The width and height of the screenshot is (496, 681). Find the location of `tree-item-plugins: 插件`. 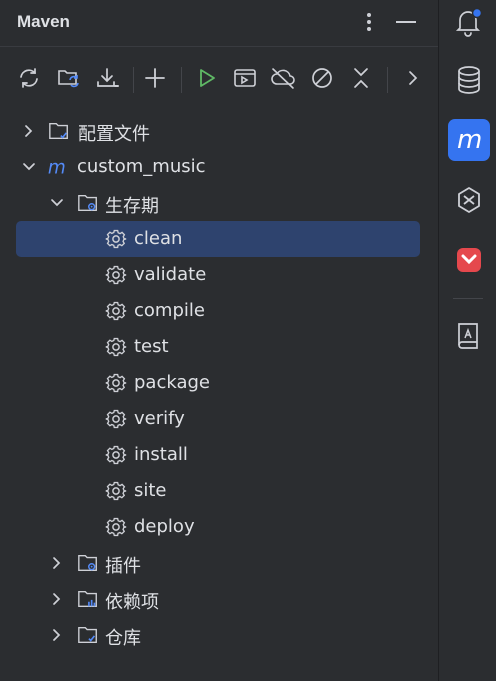

tree-item-plugins: 插件 is located at coordinates (218, 563).